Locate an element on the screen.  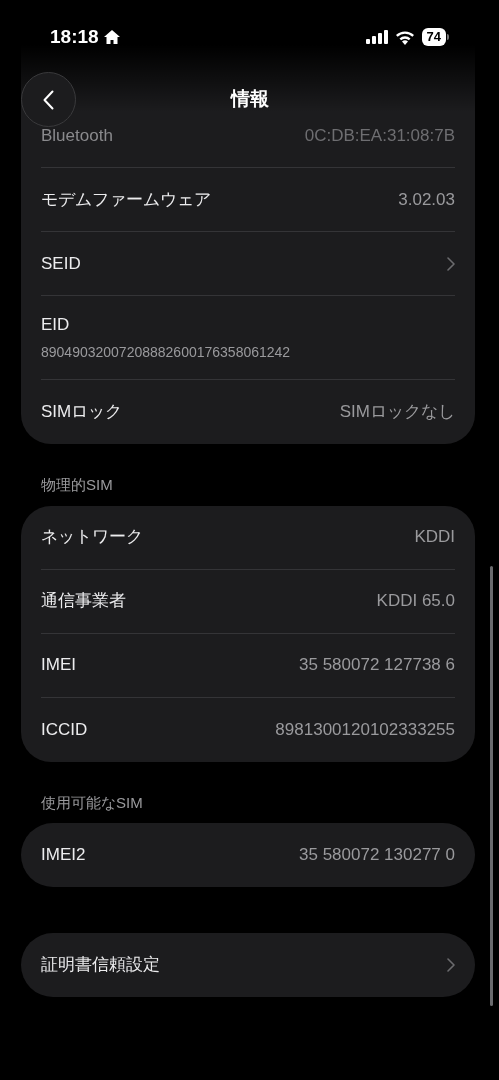
row-label: モデムファームウェア is located at coordinates (126, 199).